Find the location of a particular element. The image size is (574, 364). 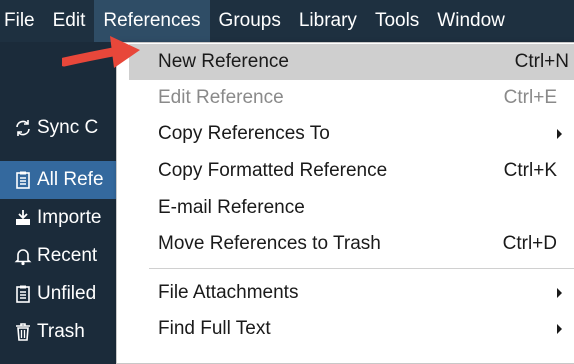

menu-item-shortcut: Ctrl+N is located at coordinates (541, 61).